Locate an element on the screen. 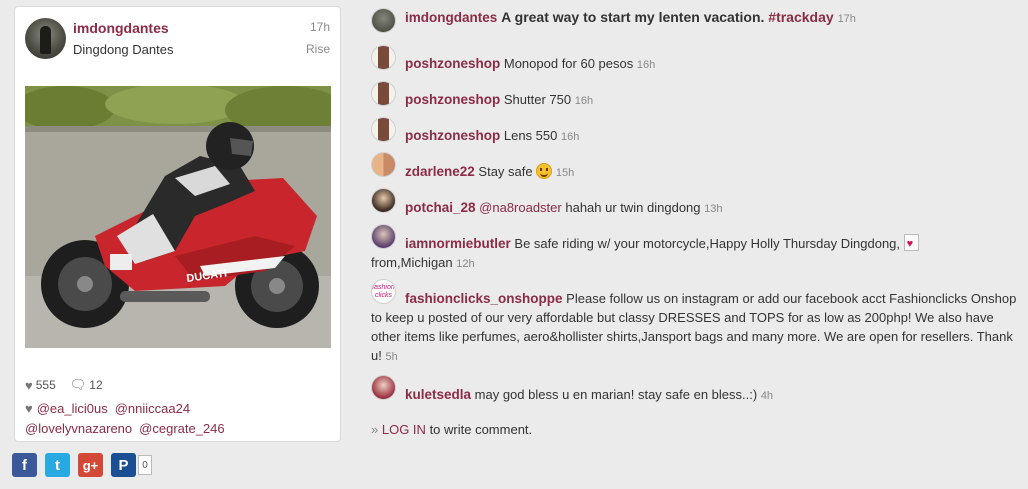 The width and height of the screenshot is (1028, 489). author-username-link: imdongdantes is located at coordinates (121, 28).